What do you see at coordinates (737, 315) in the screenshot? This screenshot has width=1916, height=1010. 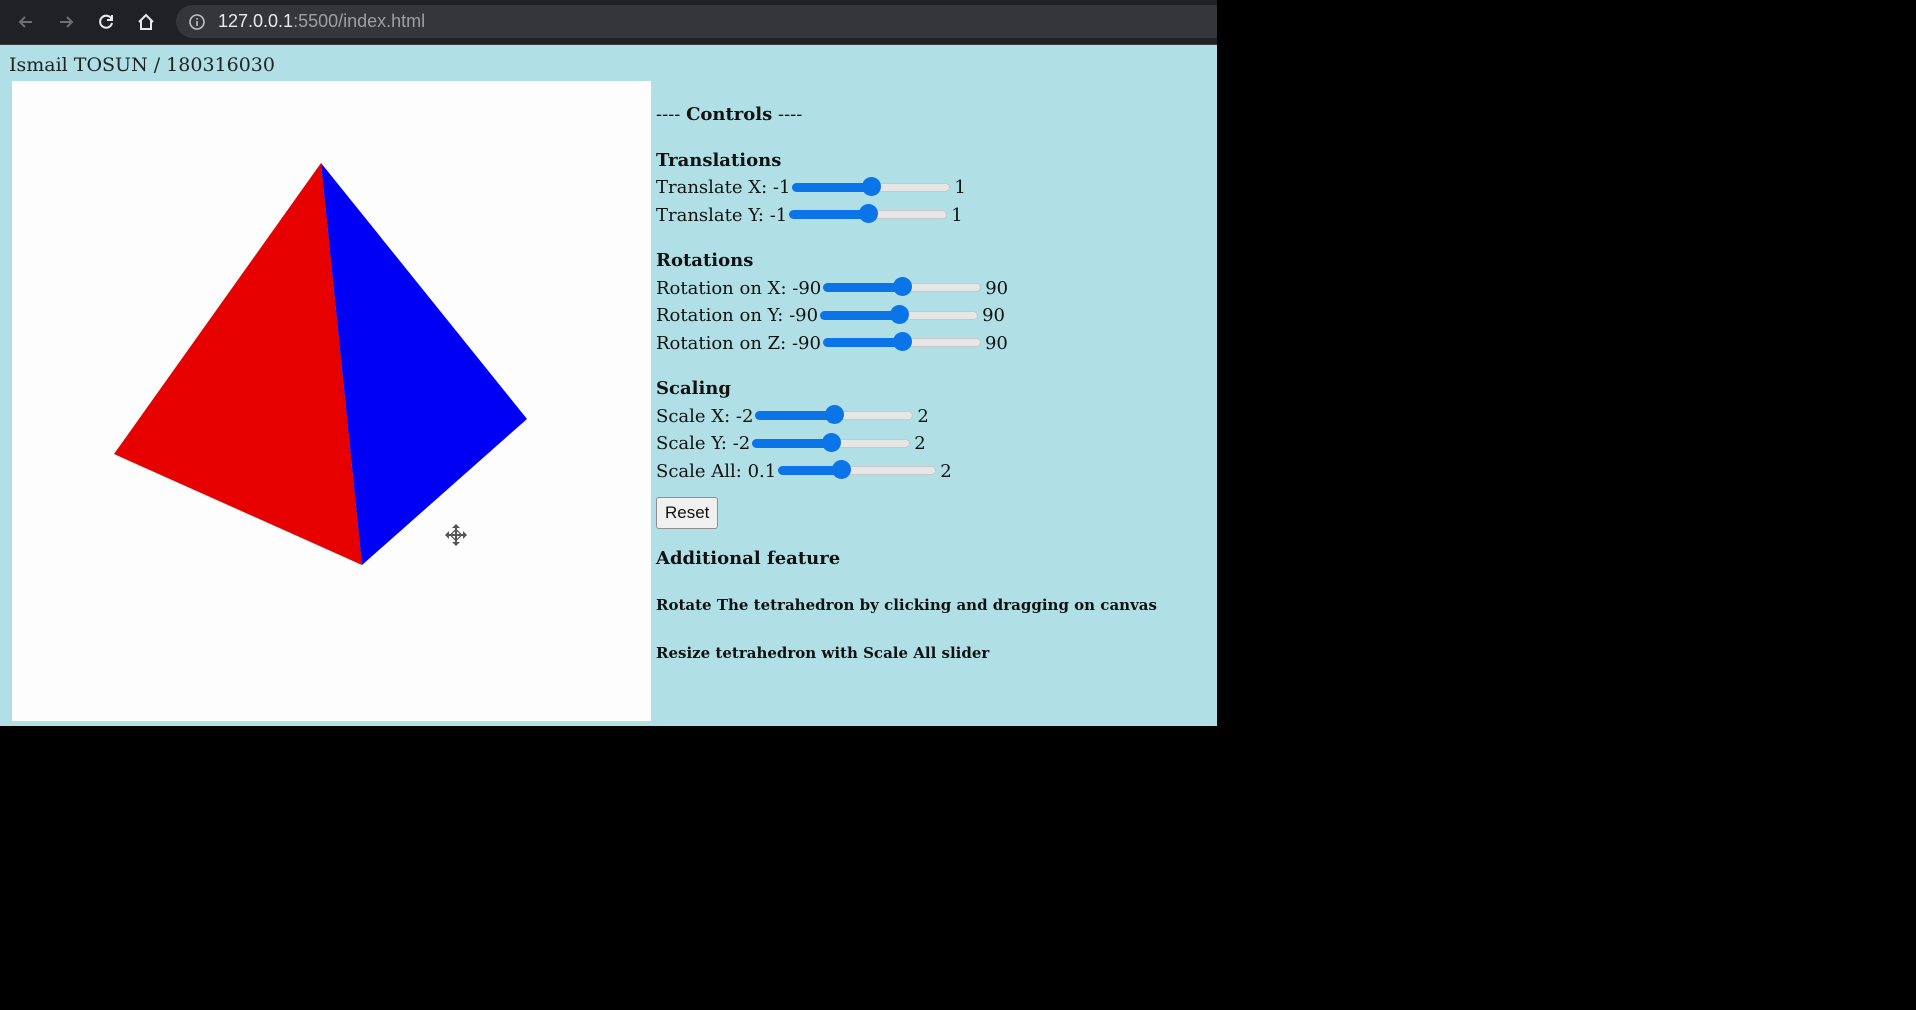 I see `rotation-y-label: Rotation on Y: -90` at bounding box center [737, 315].